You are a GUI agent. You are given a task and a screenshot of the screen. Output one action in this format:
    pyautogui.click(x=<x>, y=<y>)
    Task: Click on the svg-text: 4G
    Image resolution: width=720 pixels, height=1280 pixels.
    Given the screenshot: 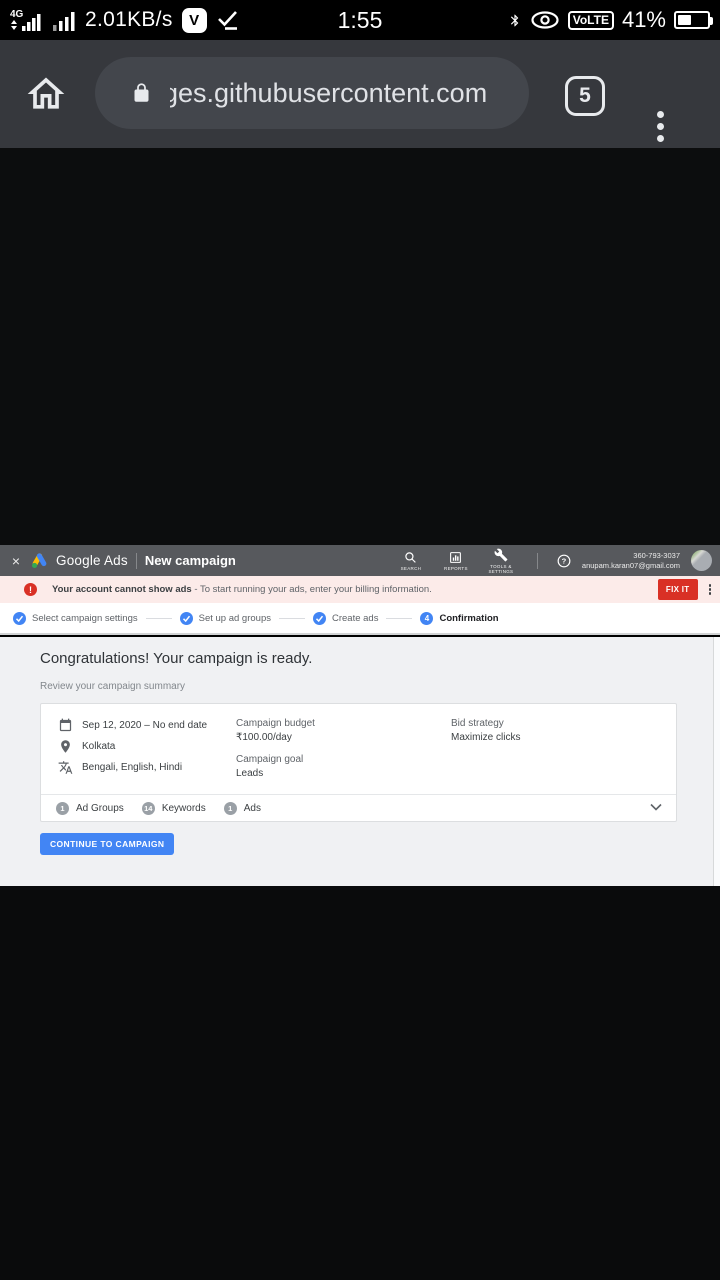 What is the action you would take?
    pyautogui.click(x=17, y=14)
    